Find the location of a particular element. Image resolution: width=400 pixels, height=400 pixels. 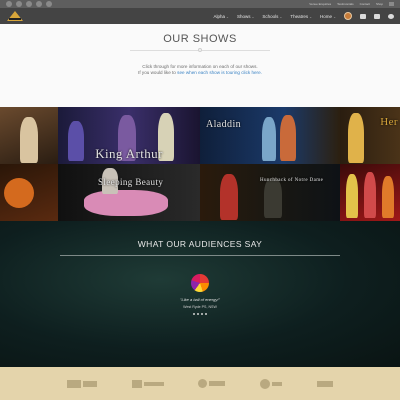

show-tile-aladdin: Aladdin is located at coordinates (270, 135).